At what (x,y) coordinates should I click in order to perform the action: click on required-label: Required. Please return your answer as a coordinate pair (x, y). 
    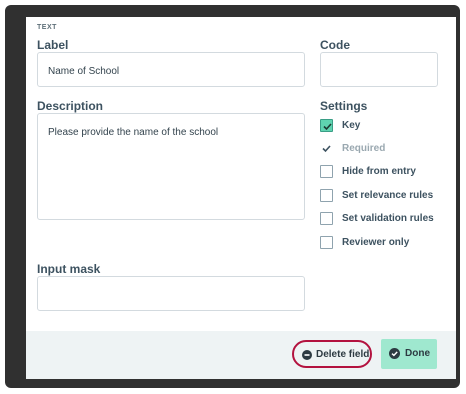
    Looking at the image, I should click on (364, 148).